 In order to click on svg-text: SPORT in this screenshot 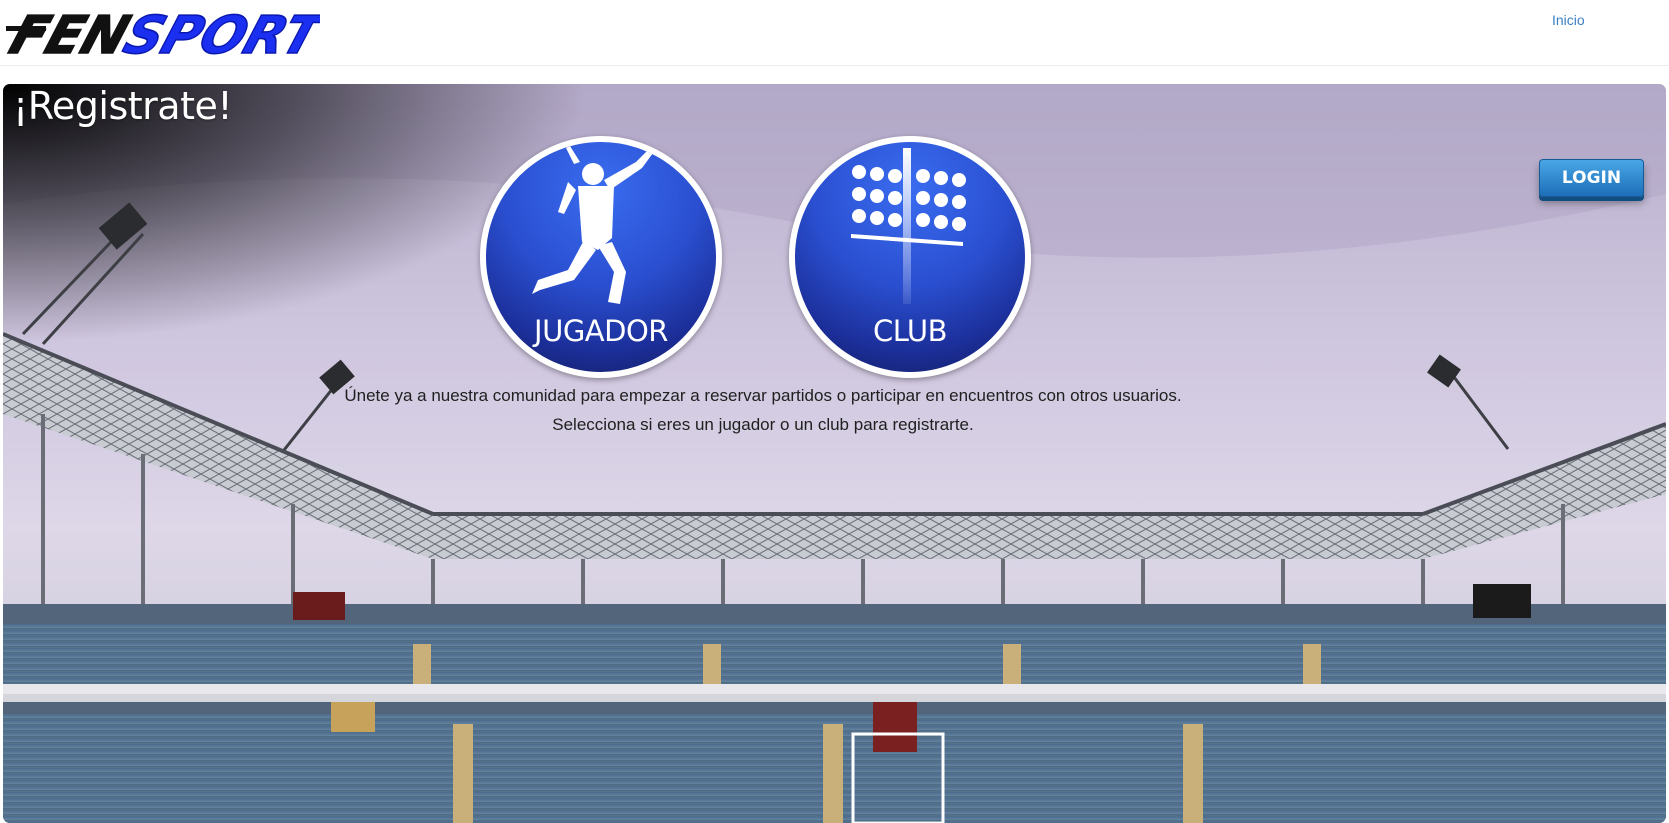, I will do `click(218, 34)`.